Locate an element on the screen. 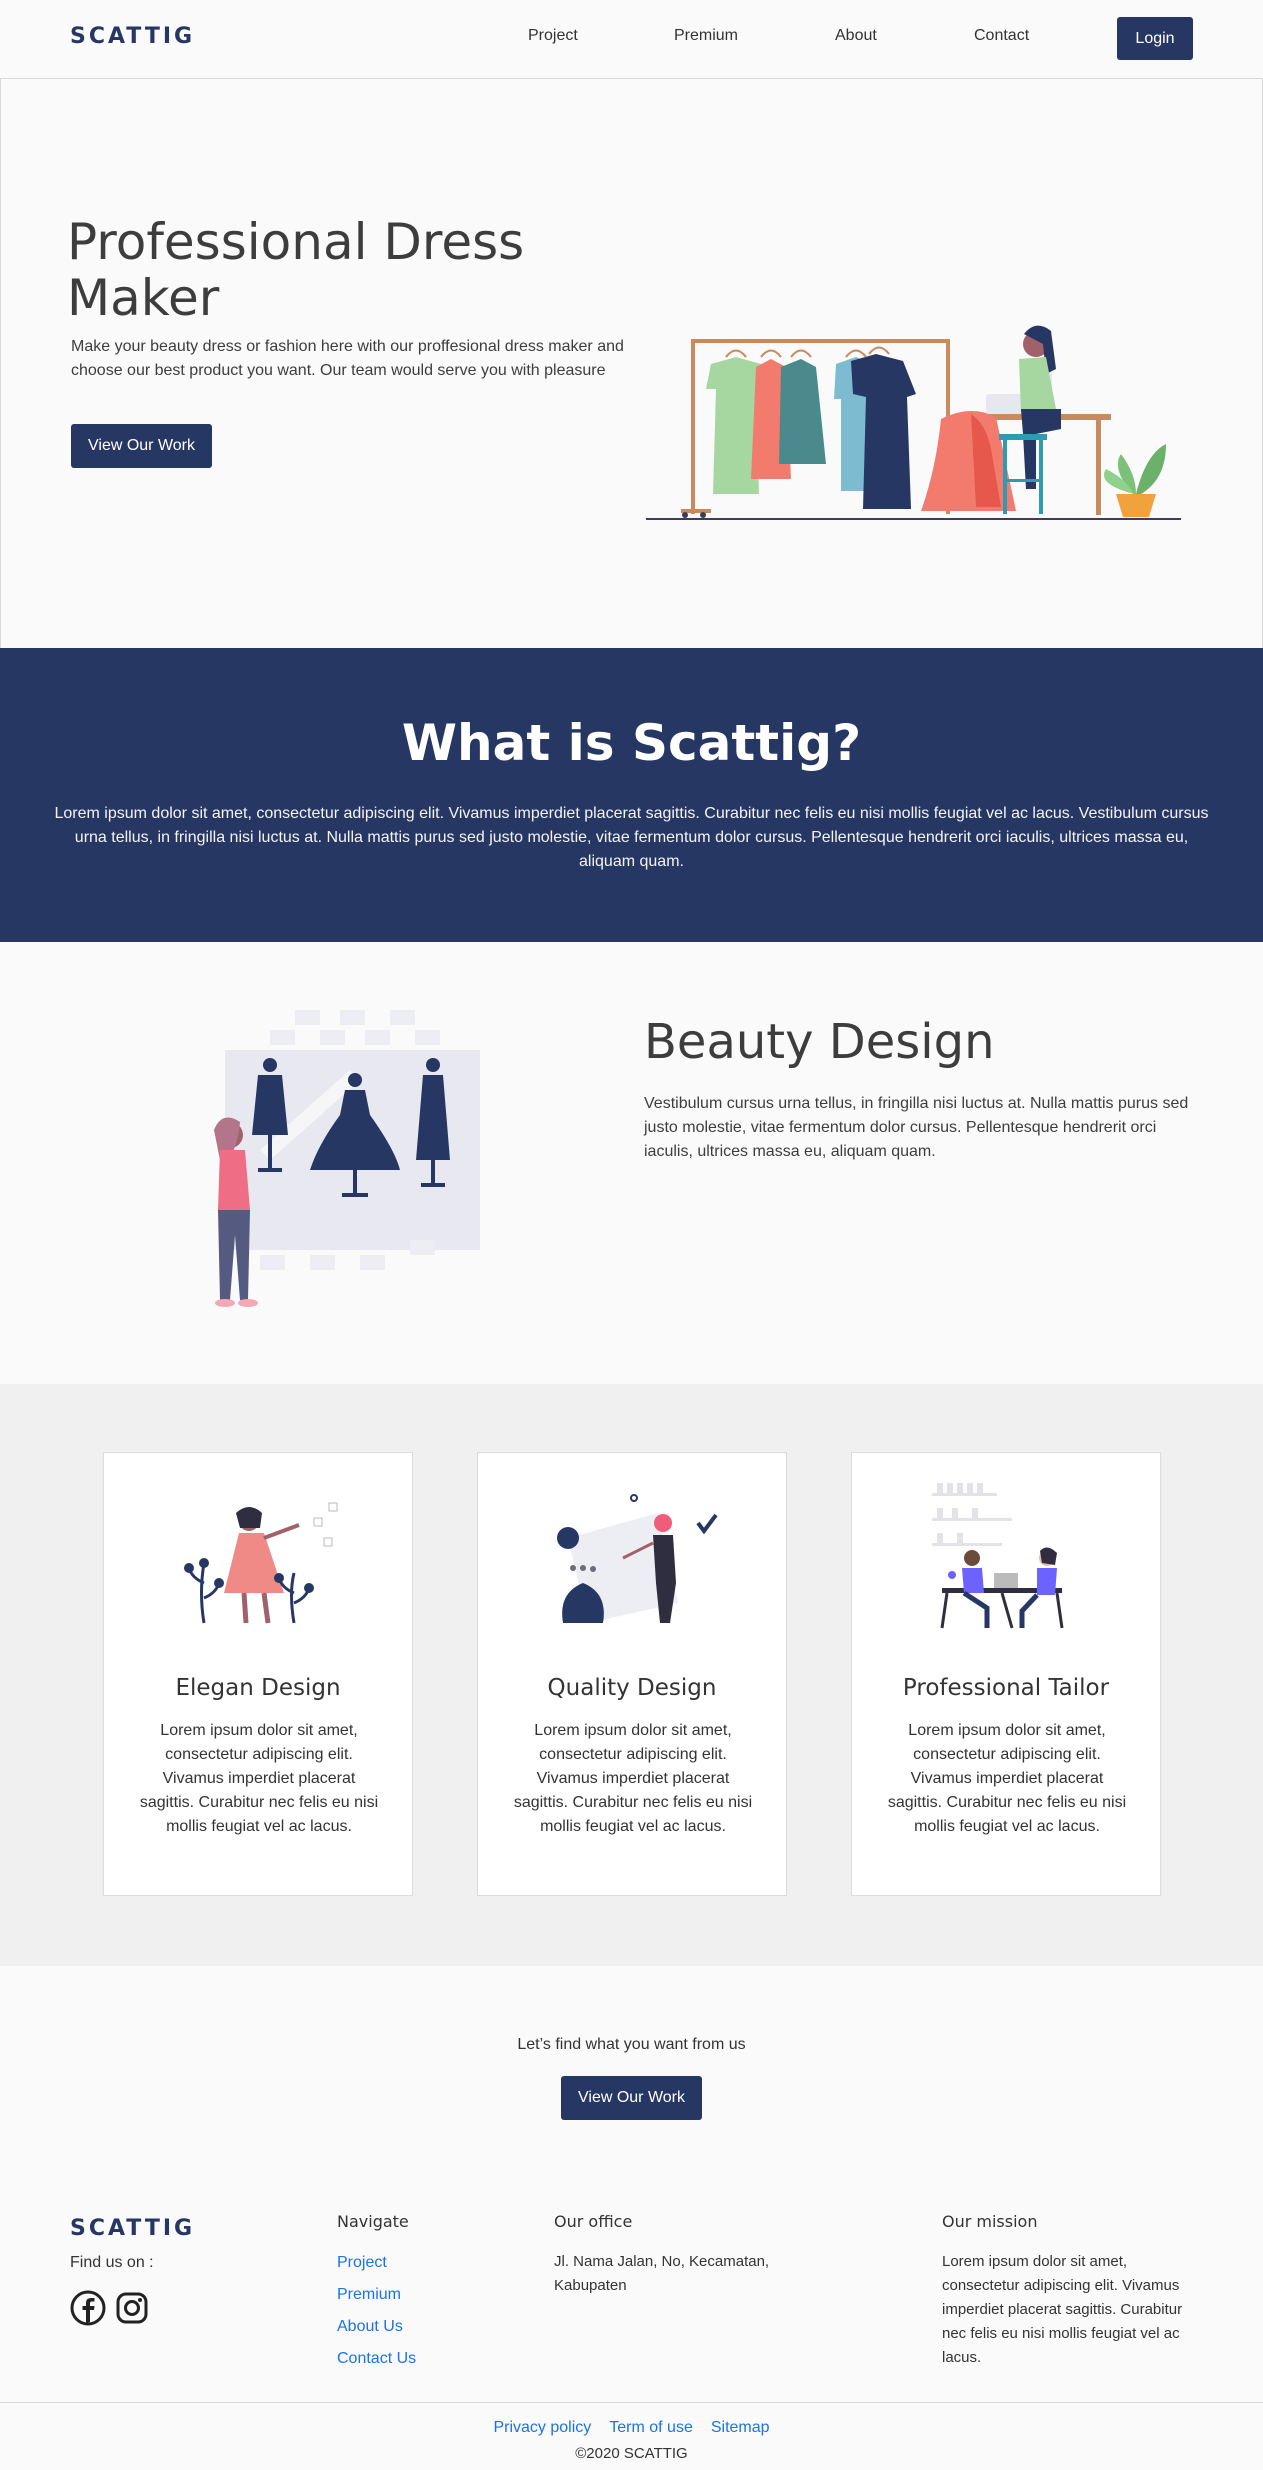 The height and width of the screenshot is (2470, 1263). copyright: ©2020 SCATTIG is located at coordinates (631, 2453).